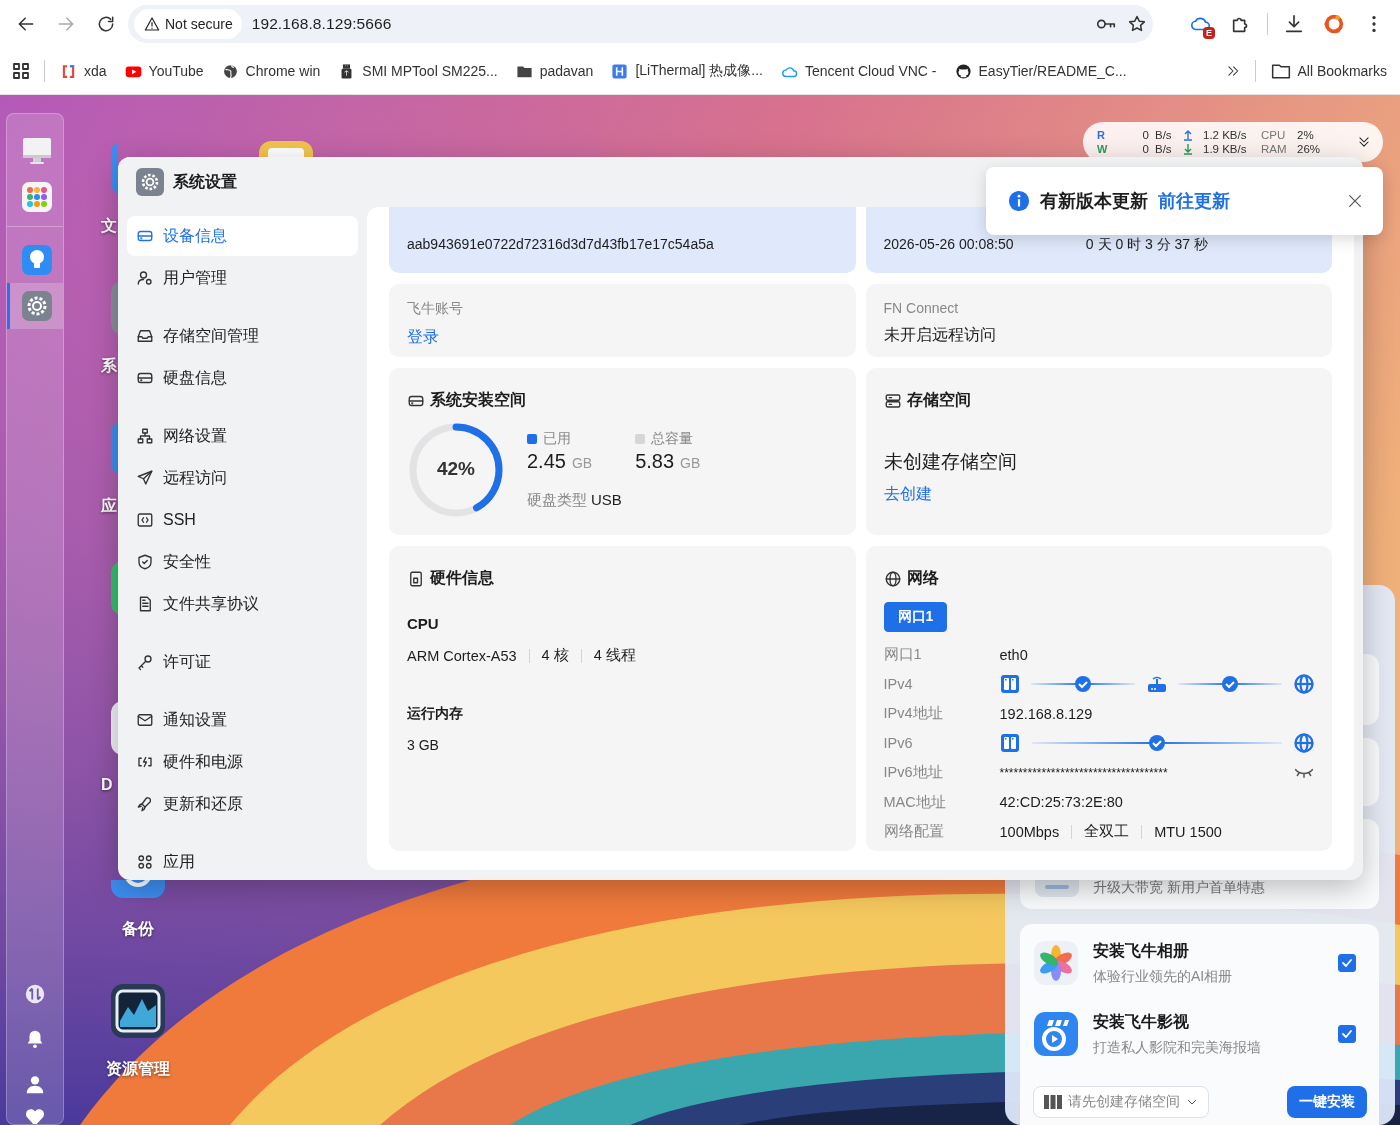  What do you see at coordinates (242, 562) in the screenshot?
I see `sidebar-item: 安全性` at bounding box center [242, 562].